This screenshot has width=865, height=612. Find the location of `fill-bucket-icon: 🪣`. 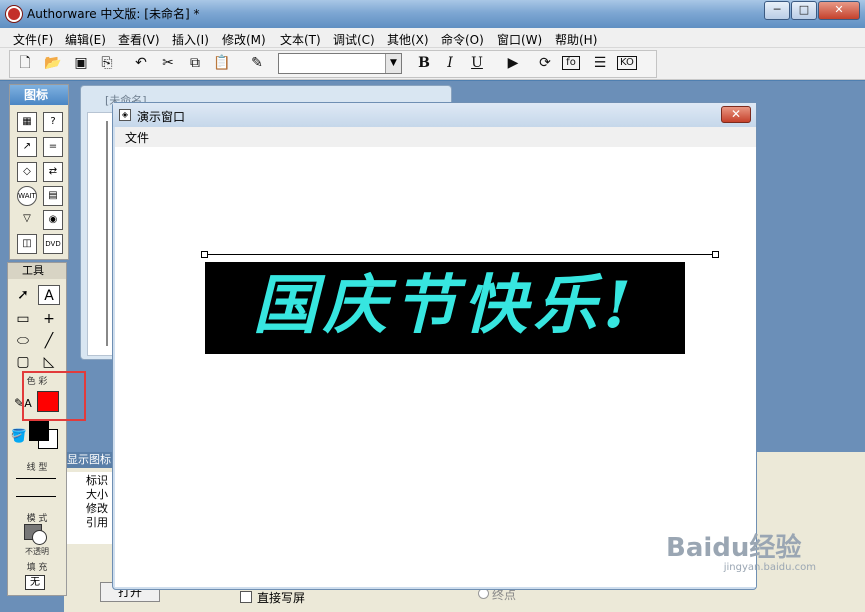

fill-bucket-icon: 🪣 is located at coordinates (19, 437).